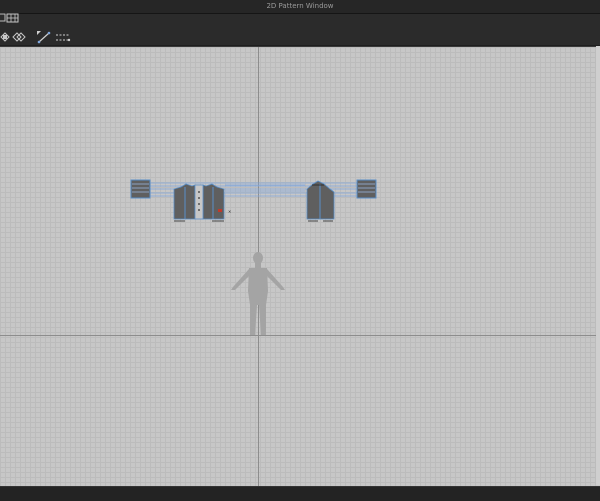 Image resolution: width=600 pixels, height=501 pixels. Describe the element at coordinates (366, 189) in the screenshot. I see `right-sleeve-piece` at that location.